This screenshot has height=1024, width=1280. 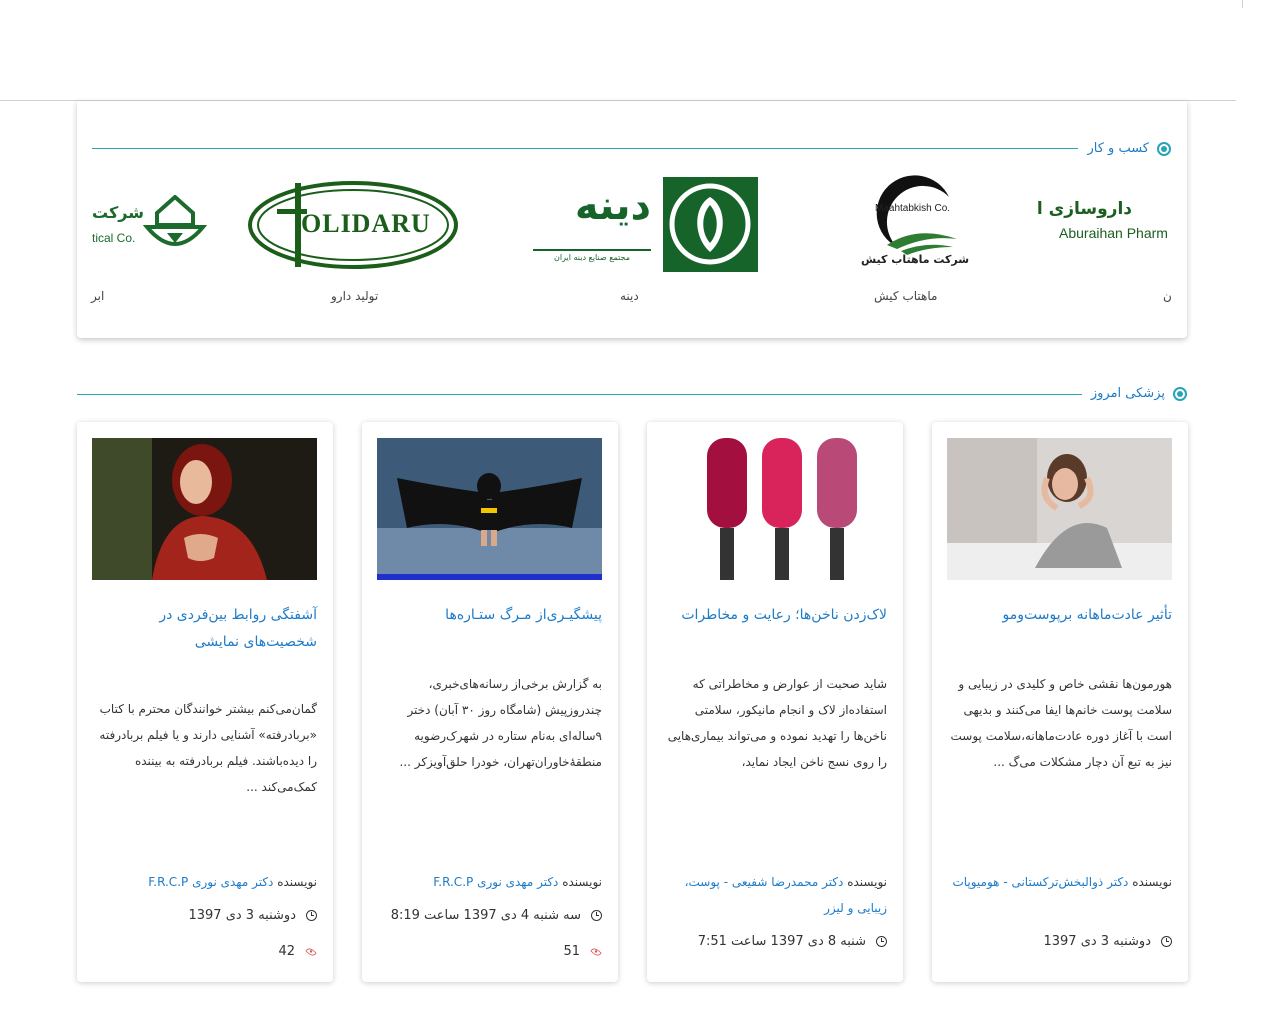 I want to click on logo-item-pharmaceutical: شرکت tical Co. ابر, so click(x=147, y=239).